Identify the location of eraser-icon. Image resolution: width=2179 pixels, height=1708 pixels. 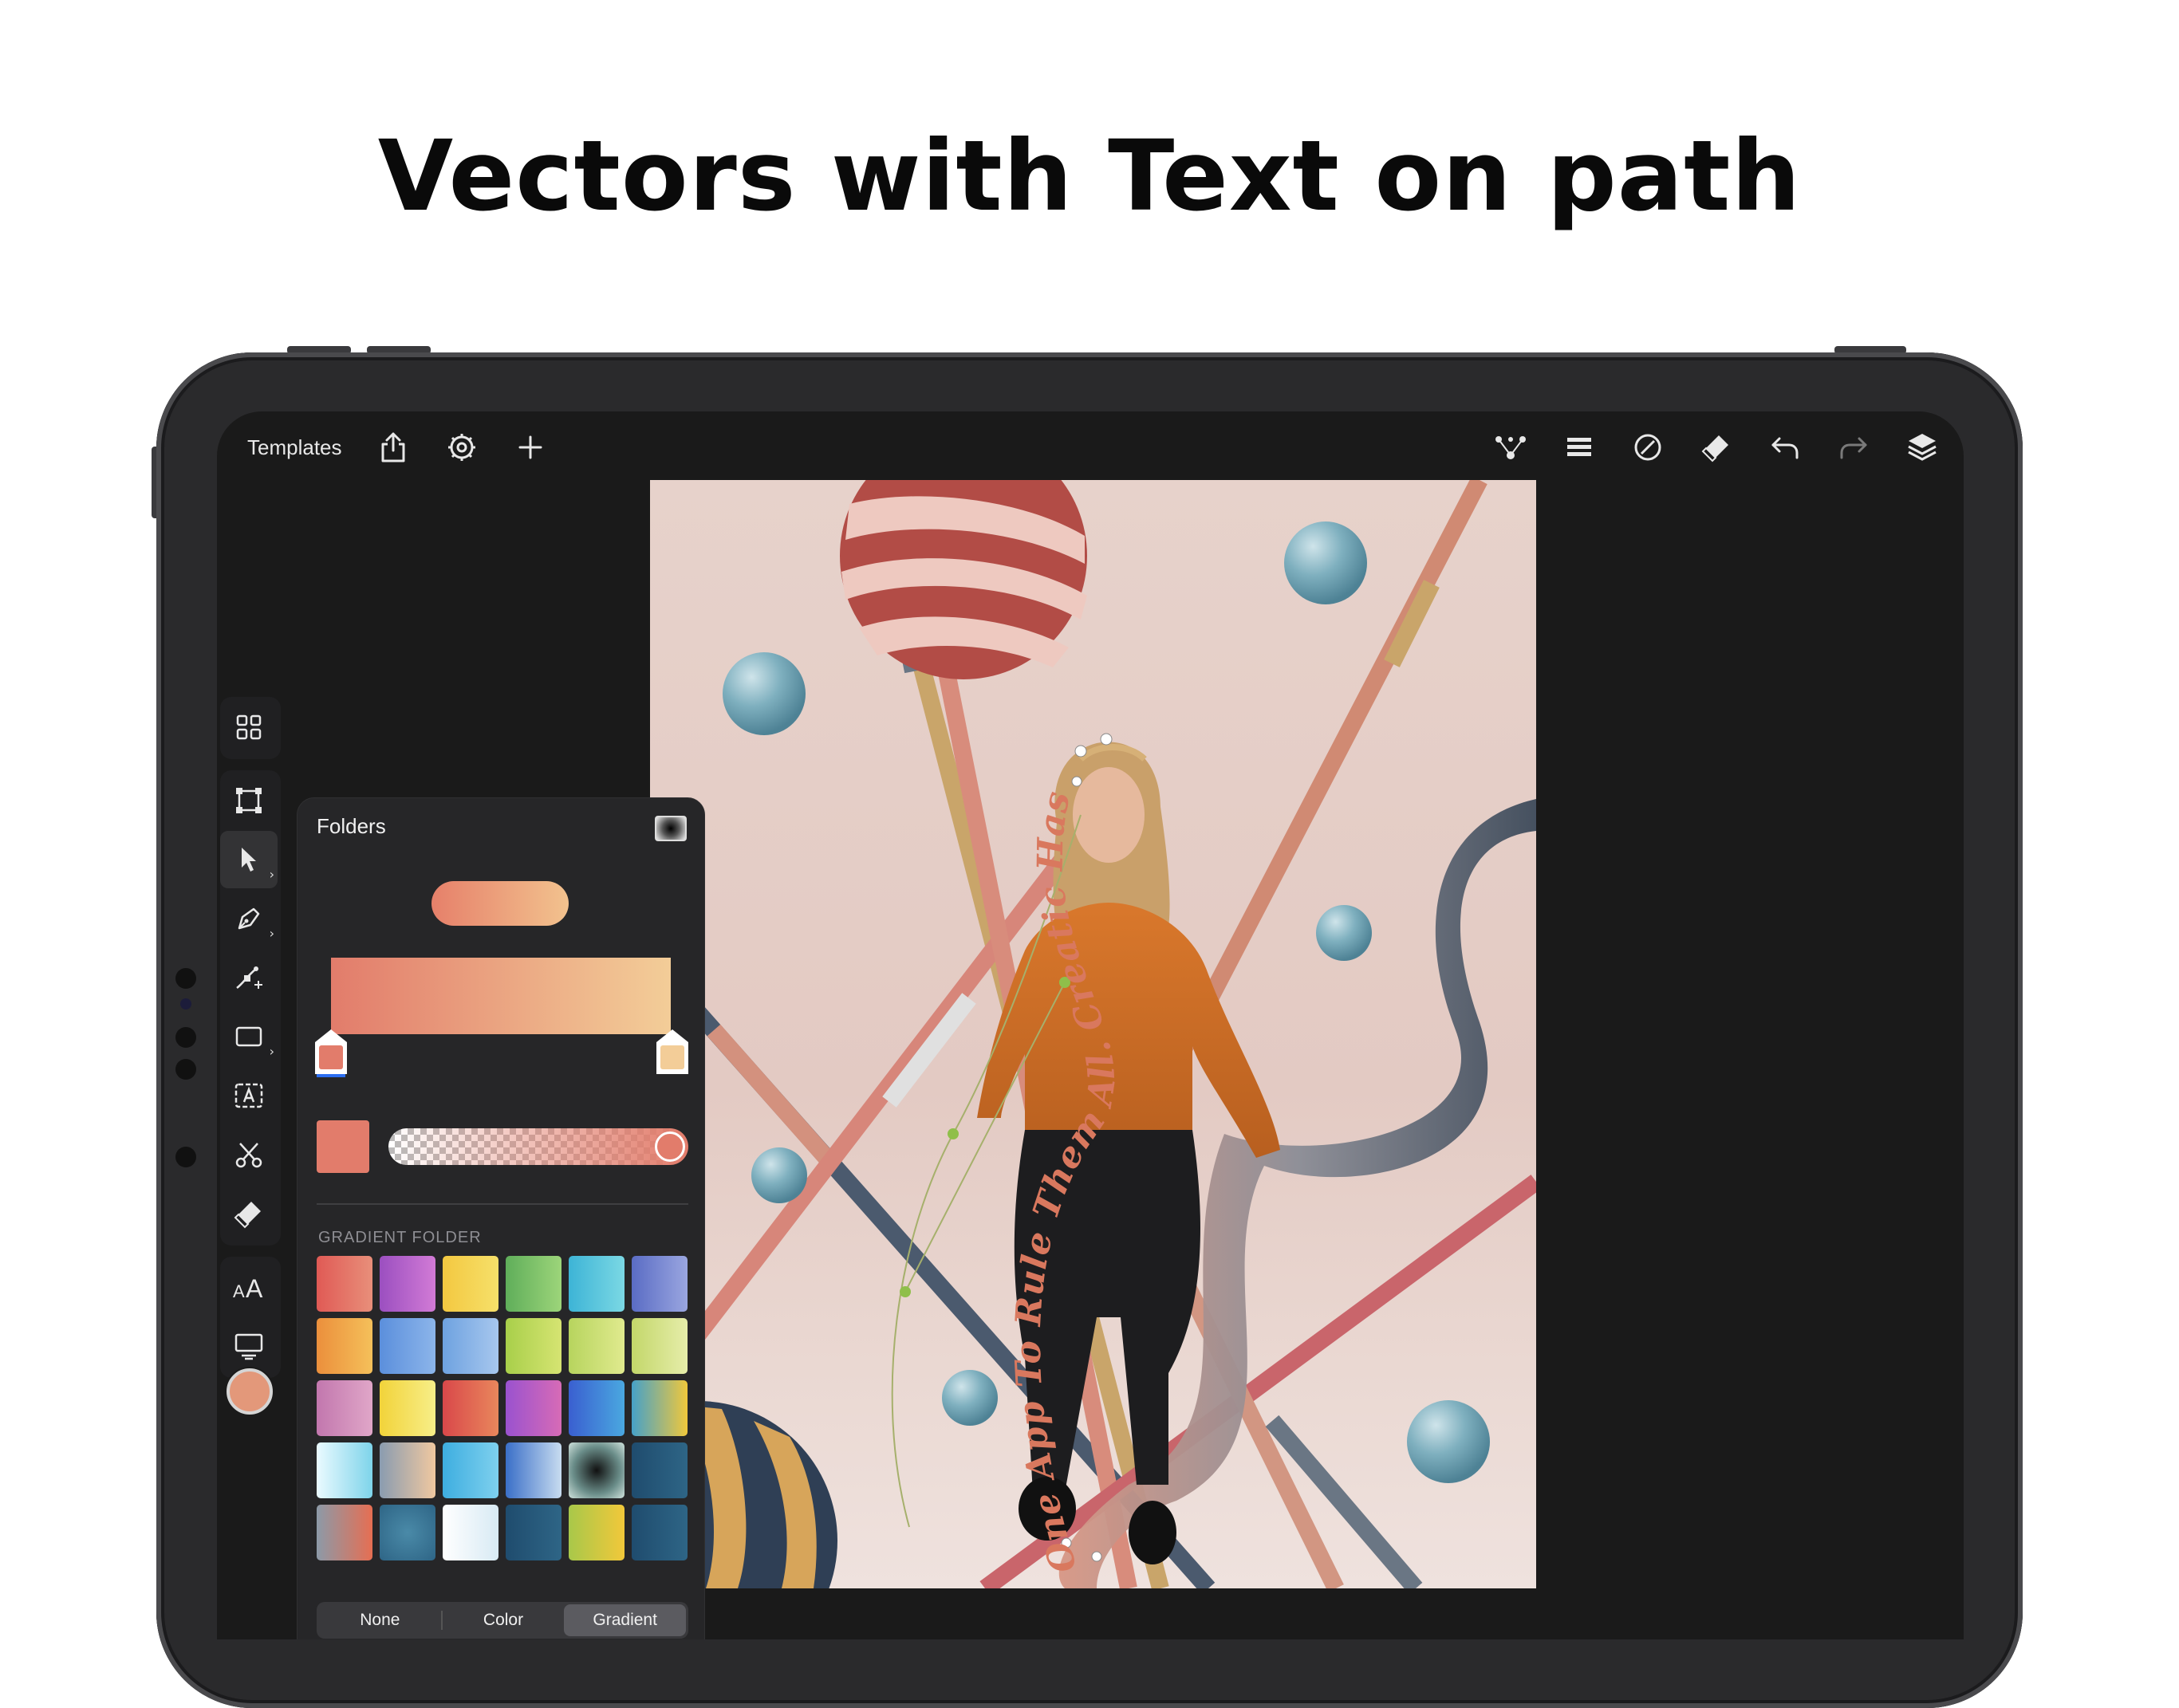
(1716, 448).